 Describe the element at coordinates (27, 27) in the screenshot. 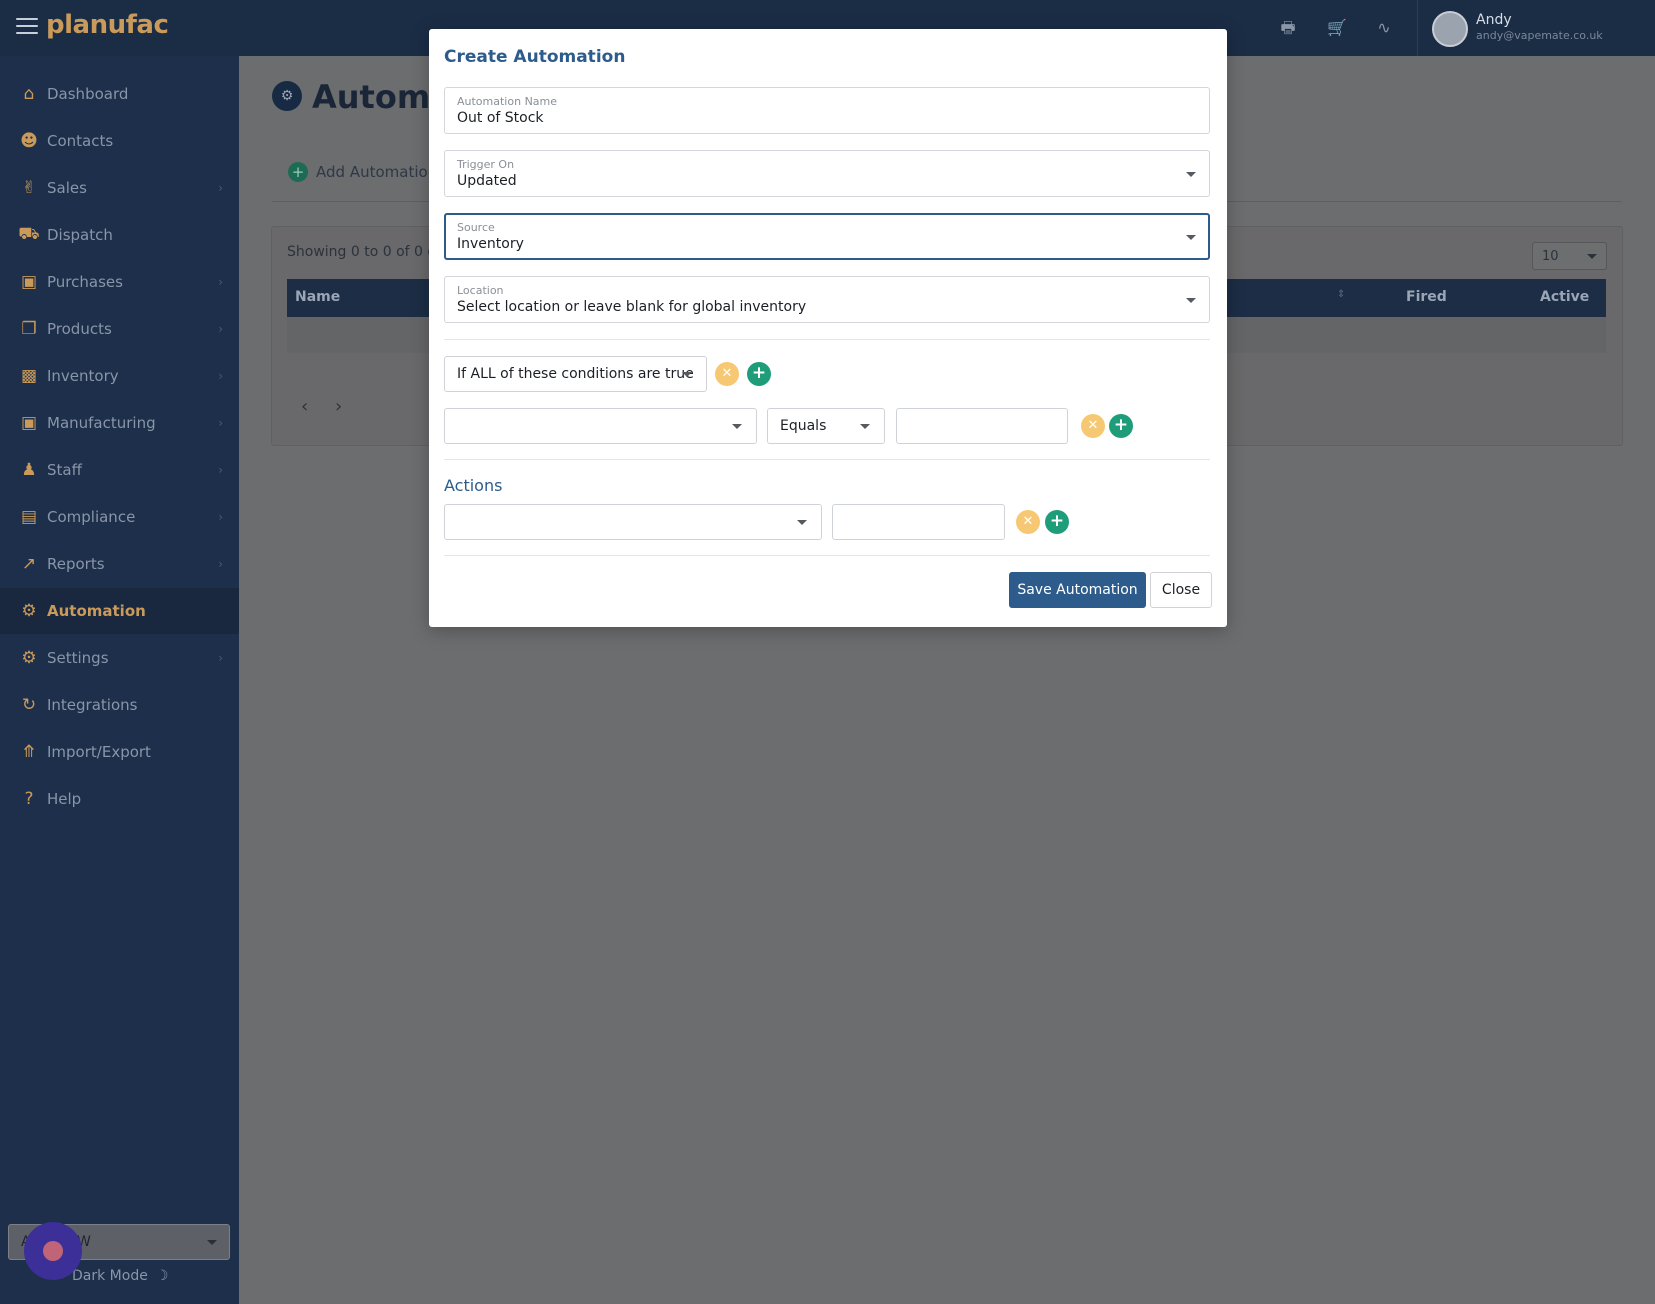

I see `hamburger-menu-icon` at that location.